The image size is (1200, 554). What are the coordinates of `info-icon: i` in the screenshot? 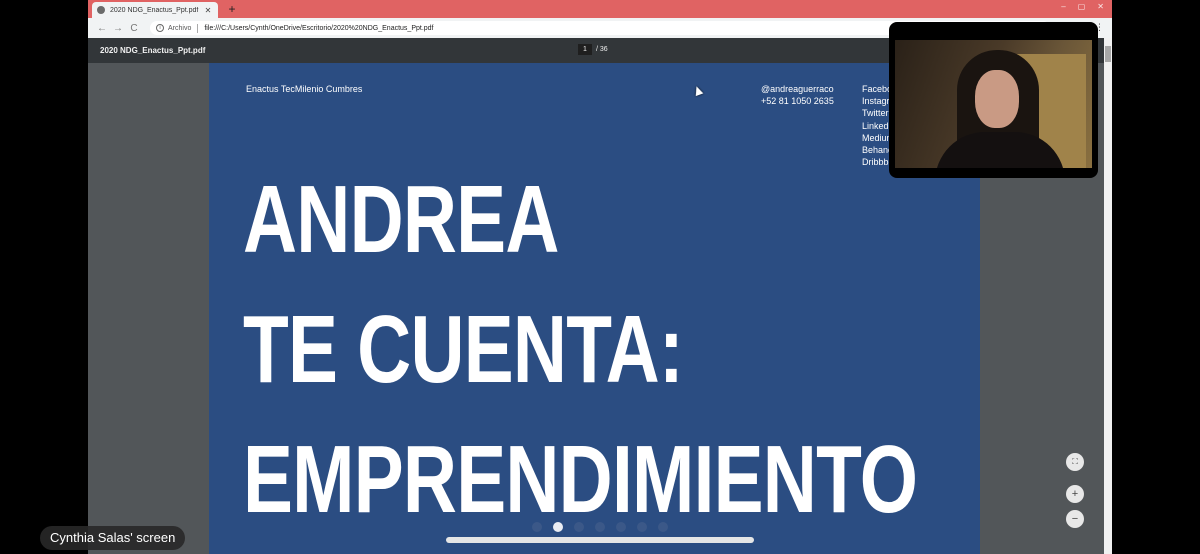 It's located at (160, 28).